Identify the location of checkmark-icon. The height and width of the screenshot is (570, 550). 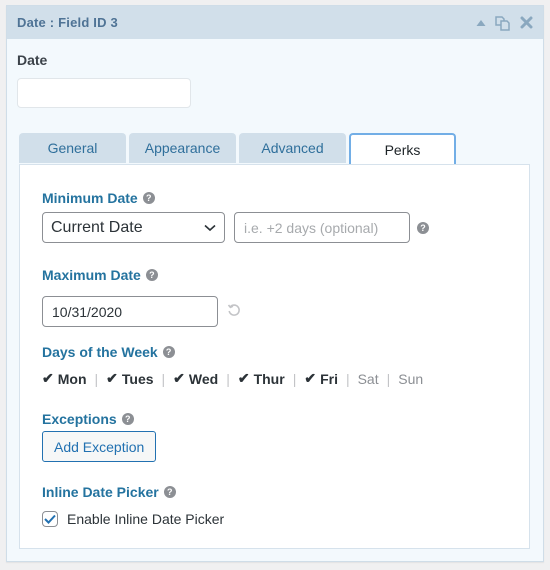
(50, 519).